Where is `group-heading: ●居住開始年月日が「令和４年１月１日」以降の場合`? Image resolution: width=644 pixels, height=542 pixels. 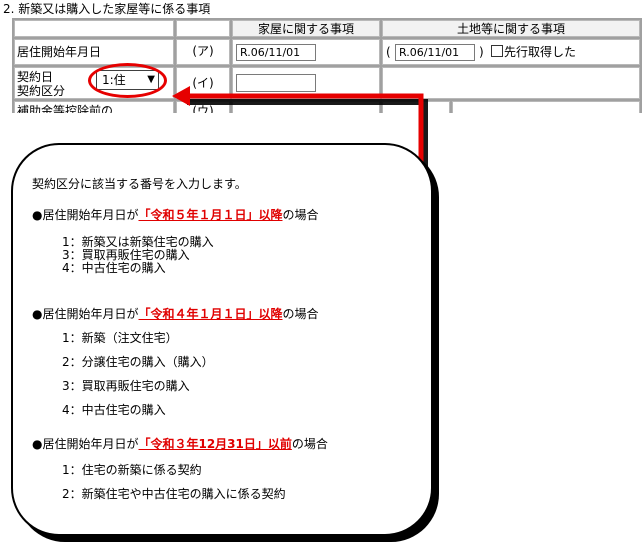
group-heading: ●居住開始年月日が「令和４年１月１日」以降の場合 is located at coordinates (175, 314).